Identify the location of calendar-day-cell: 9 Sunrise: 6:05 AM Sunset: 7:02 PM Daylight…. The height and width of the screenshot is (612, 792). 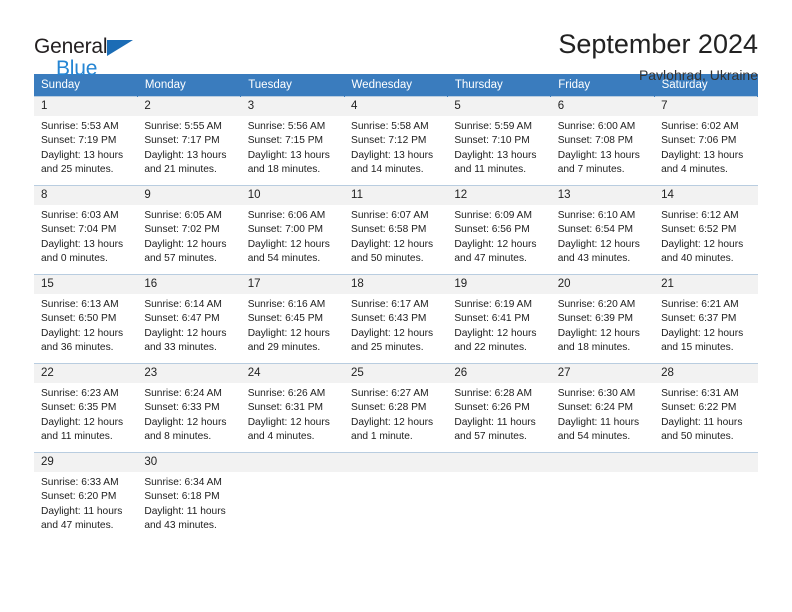
(189, 230).